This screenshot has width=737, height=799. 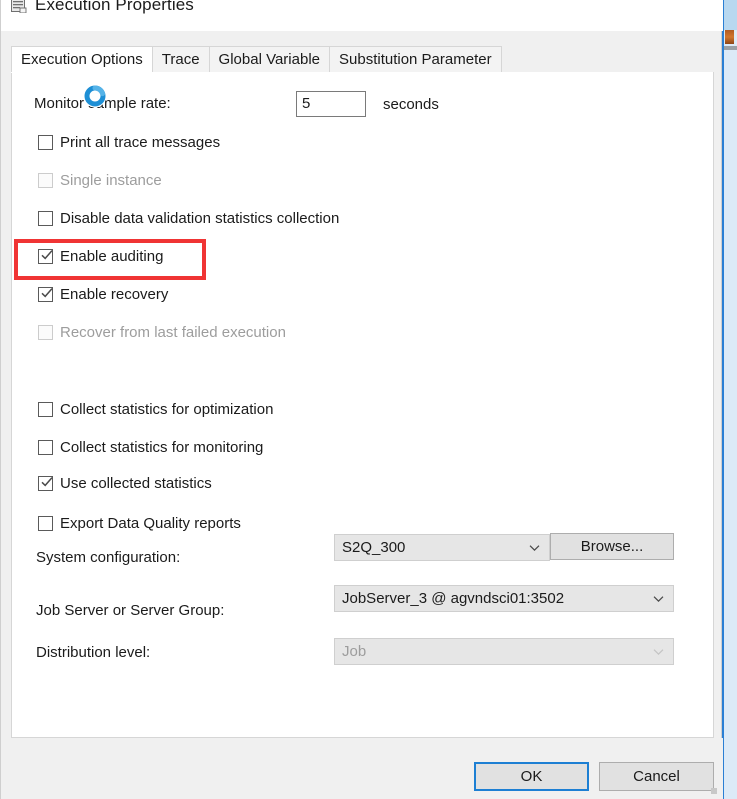 I want to click on distribution-level-label: Distribution level:, so click(x=93, y=652).